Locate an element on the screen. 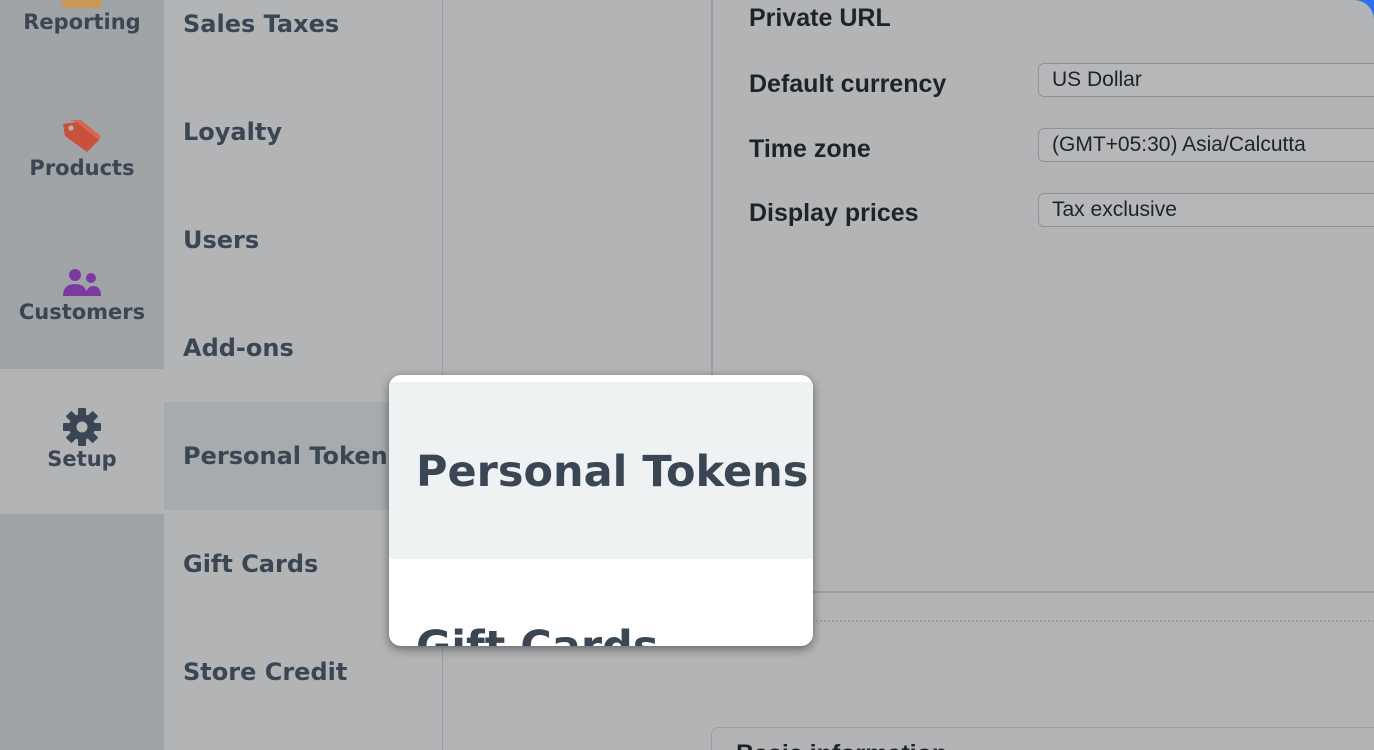 The width and height of the screenshot is (1374, 750). tag-icon is located at coordinates (82, 136).